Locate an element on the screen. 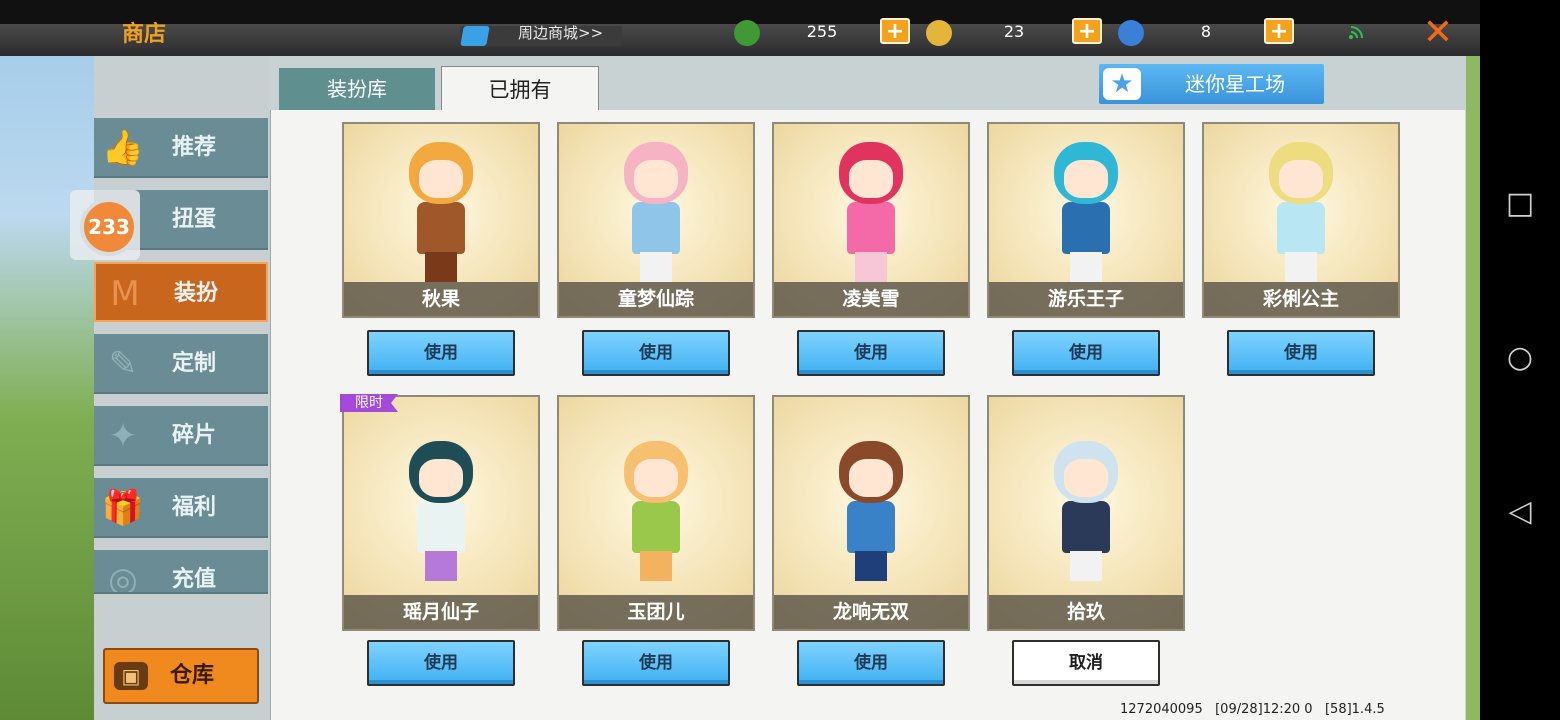 The image size is (1560, 720). shop-title: 商店 is located at coordinates (144, 34).